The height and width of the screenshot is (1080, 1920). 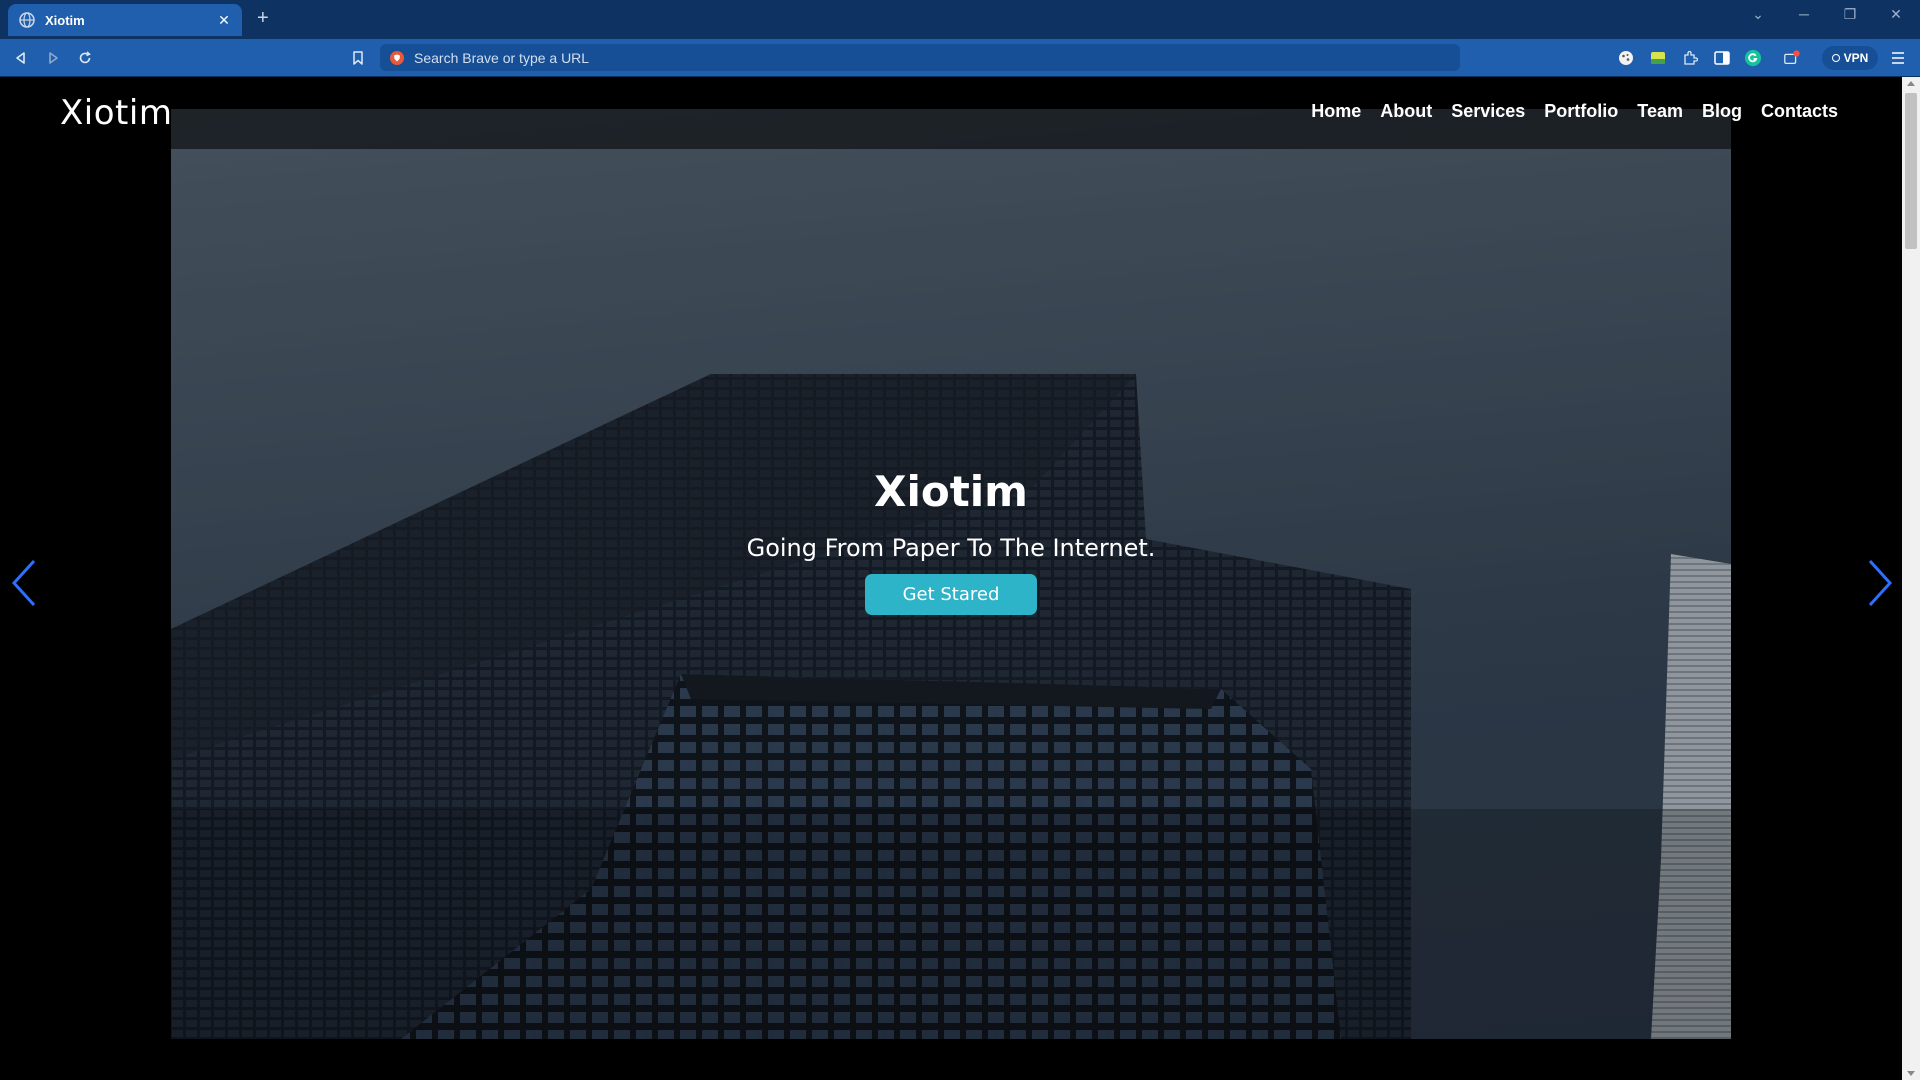 I want to click on nav-home: Home, so click(x=1336, y=111).